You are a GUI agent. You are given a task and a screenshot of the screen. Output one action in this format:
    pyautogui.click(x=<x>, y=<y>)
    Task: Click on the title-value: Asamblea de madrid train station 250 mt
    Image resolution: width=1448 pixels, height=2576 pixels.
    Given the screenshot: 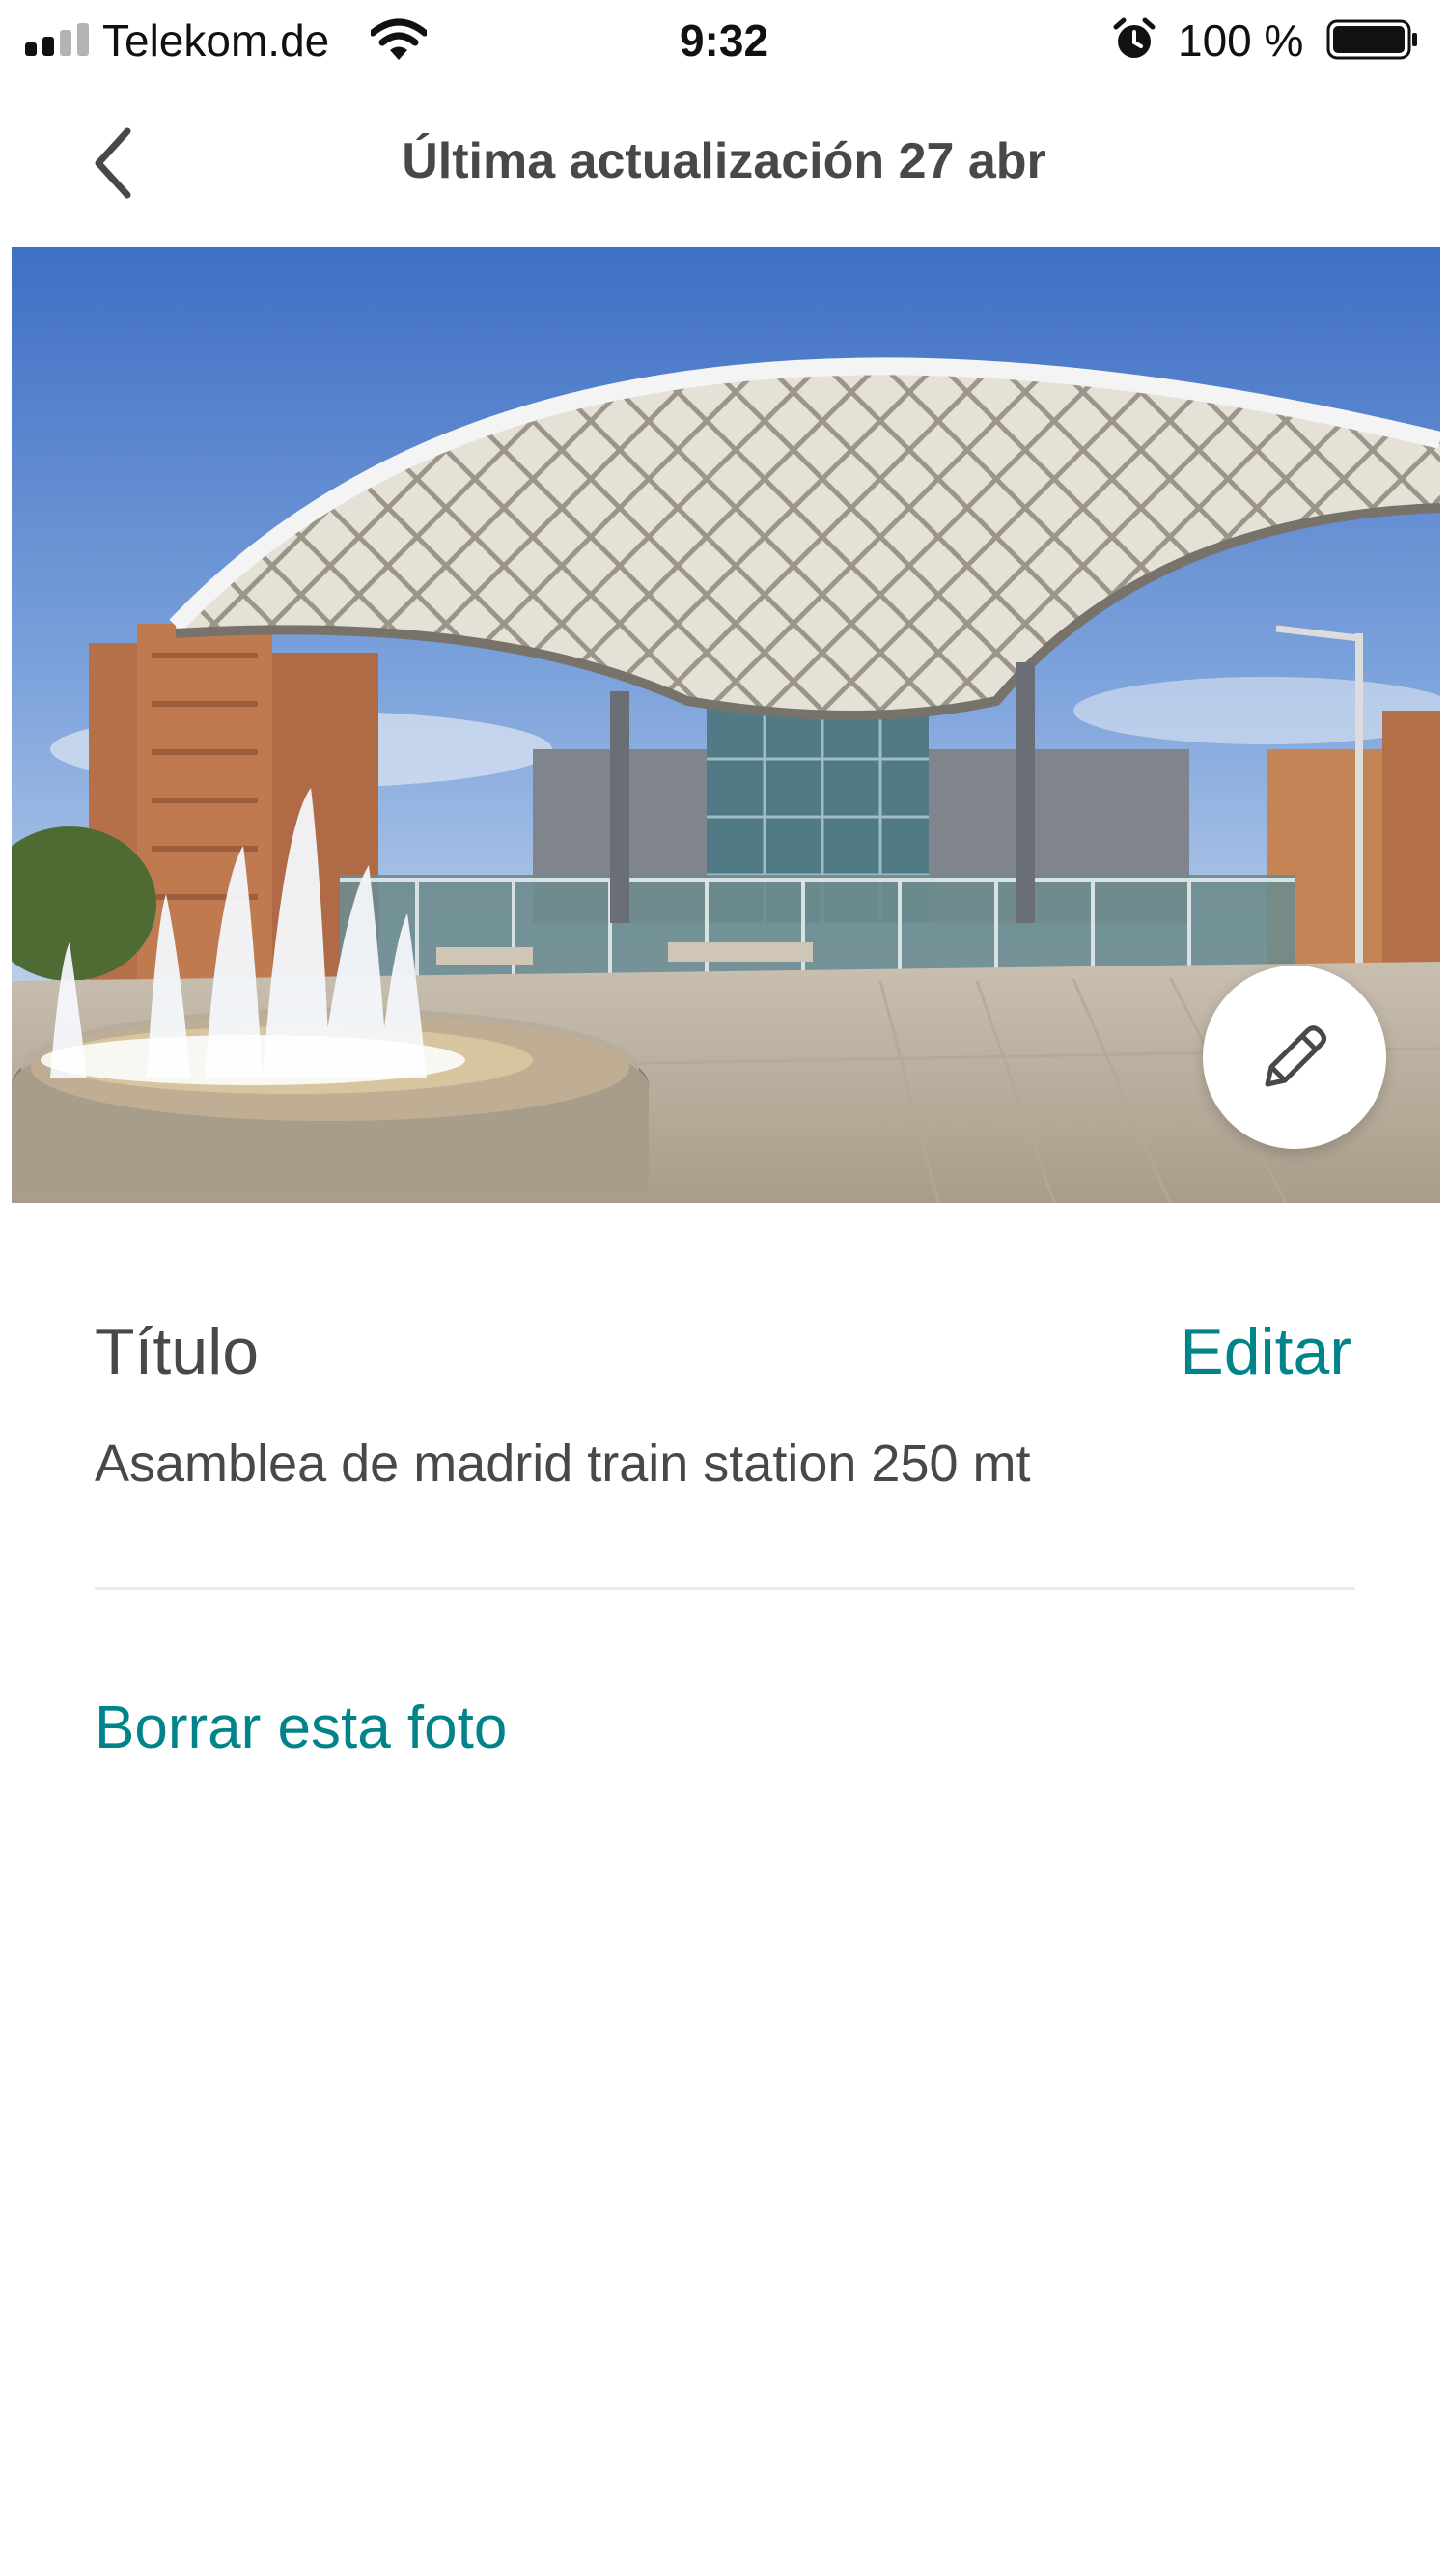 What is the action you would take?
    pyautogui.click(x=563, y=1464)
    